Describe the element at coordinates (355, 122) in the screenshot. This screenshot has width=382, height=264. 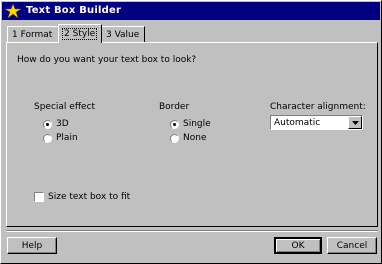
I see `chevron-down-icon` at that location.